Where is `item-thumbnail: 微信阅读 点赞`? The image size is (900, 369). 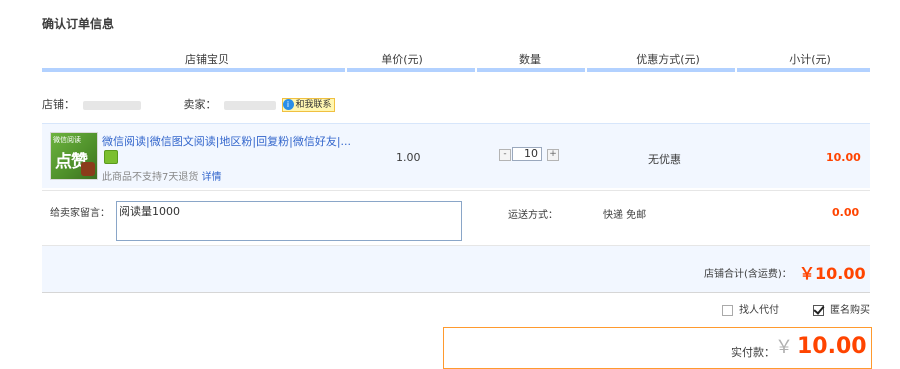 item-thumbnail: 微信阅读 点赞 is located at coordinates (74, 156).